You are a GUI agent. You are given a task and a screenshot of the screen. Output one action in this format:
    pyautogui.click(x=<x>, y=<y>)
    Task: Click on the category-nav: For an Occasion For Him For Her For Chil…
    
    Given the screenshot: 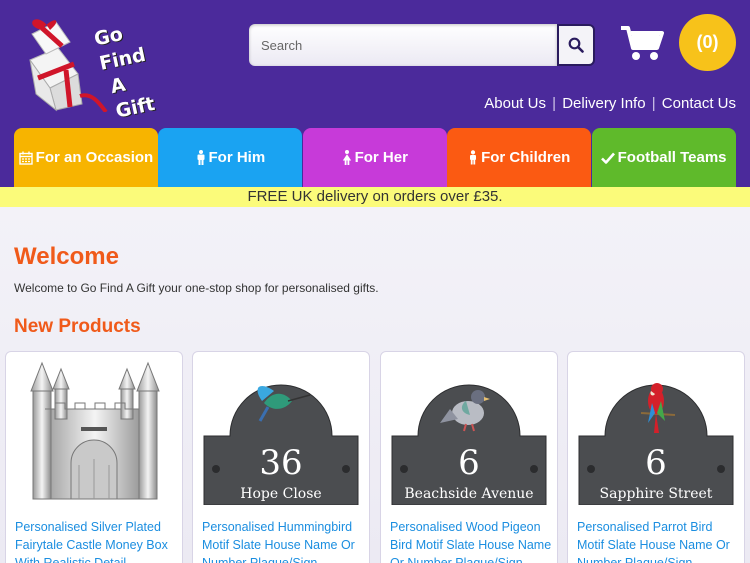 What is the action you would take?
    pyautogui.click(x=375, y=157)
    